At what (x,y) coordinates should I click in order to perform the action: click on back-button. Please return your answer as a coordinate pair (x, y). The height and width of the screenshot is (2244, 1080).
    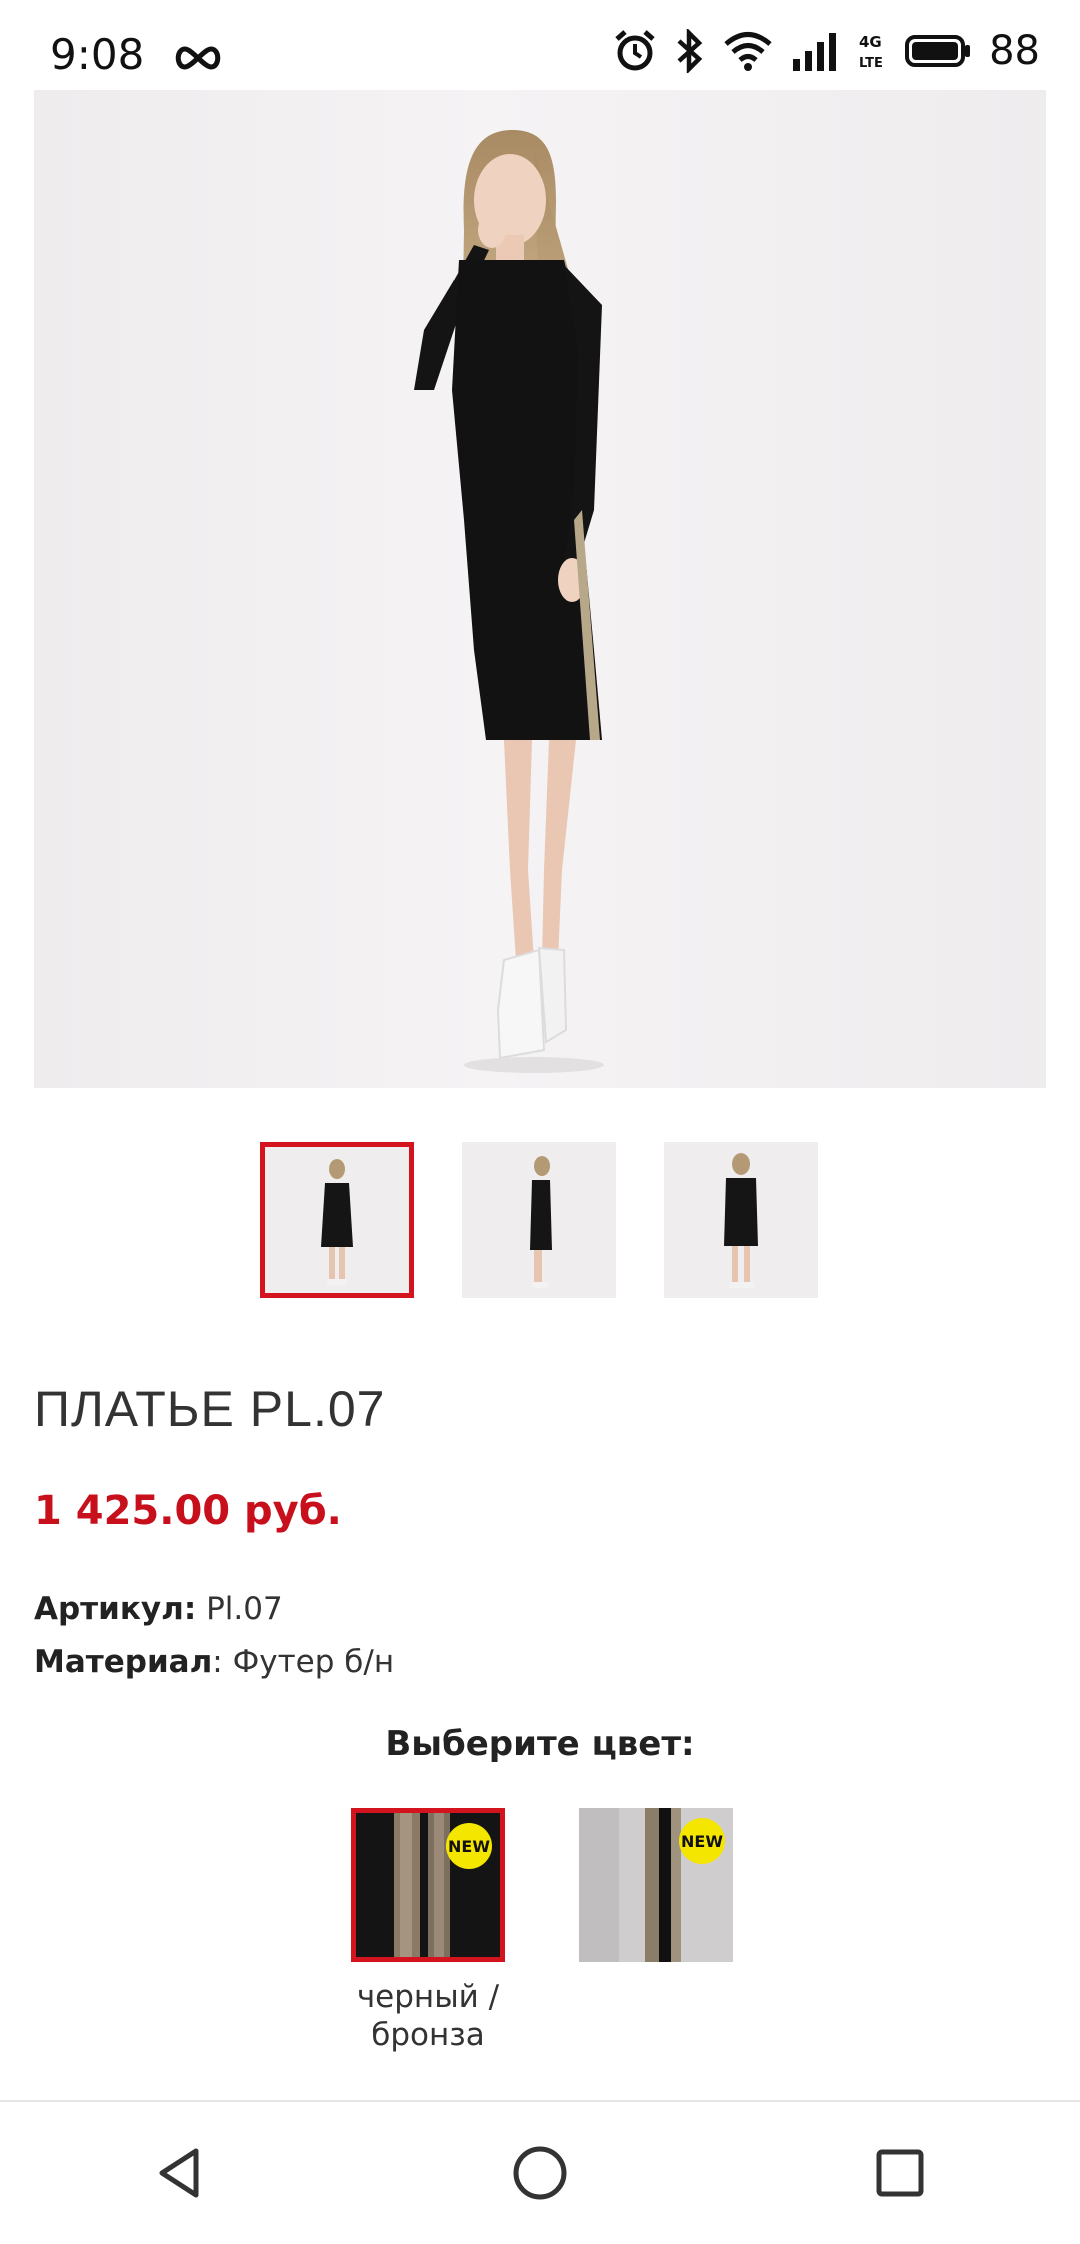
    Looking at the image, I should click on (180, 2173).